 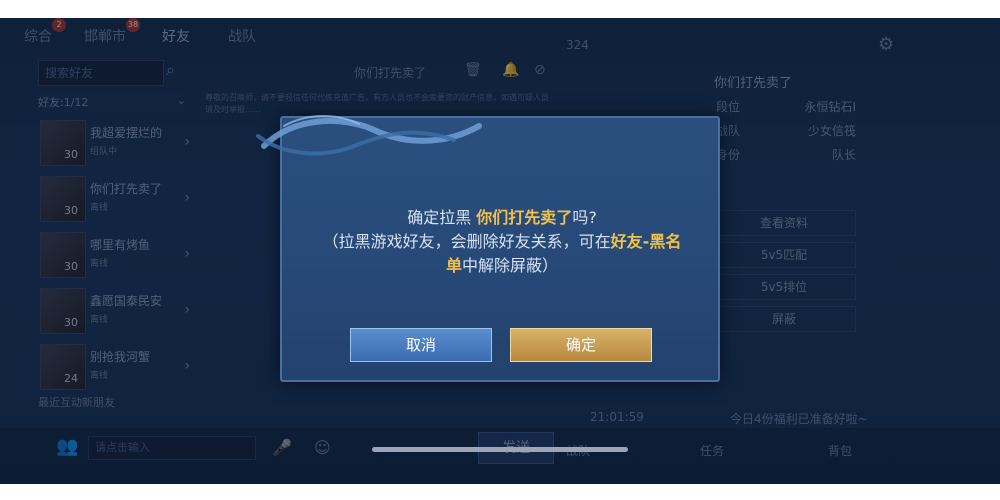 What do you see at coordinates (581, 345) in the screenshot?
I see `confirm-button: 确定` at bounding box center [581, 345].